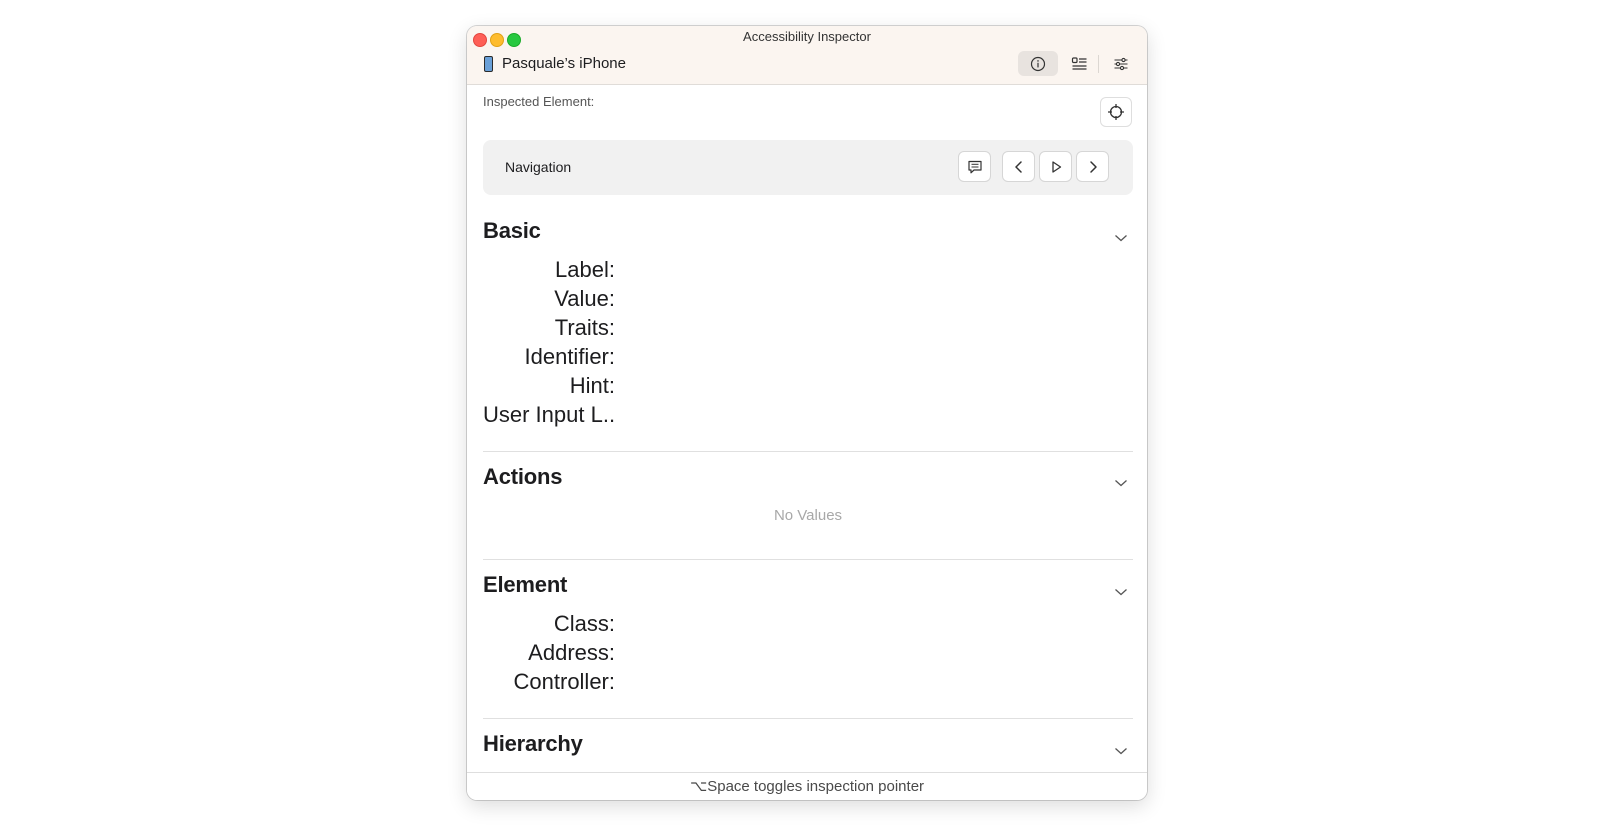 The width and height of the screenshot is (1600, 828). I want to click on previous-element-button, so click(1018, 166).